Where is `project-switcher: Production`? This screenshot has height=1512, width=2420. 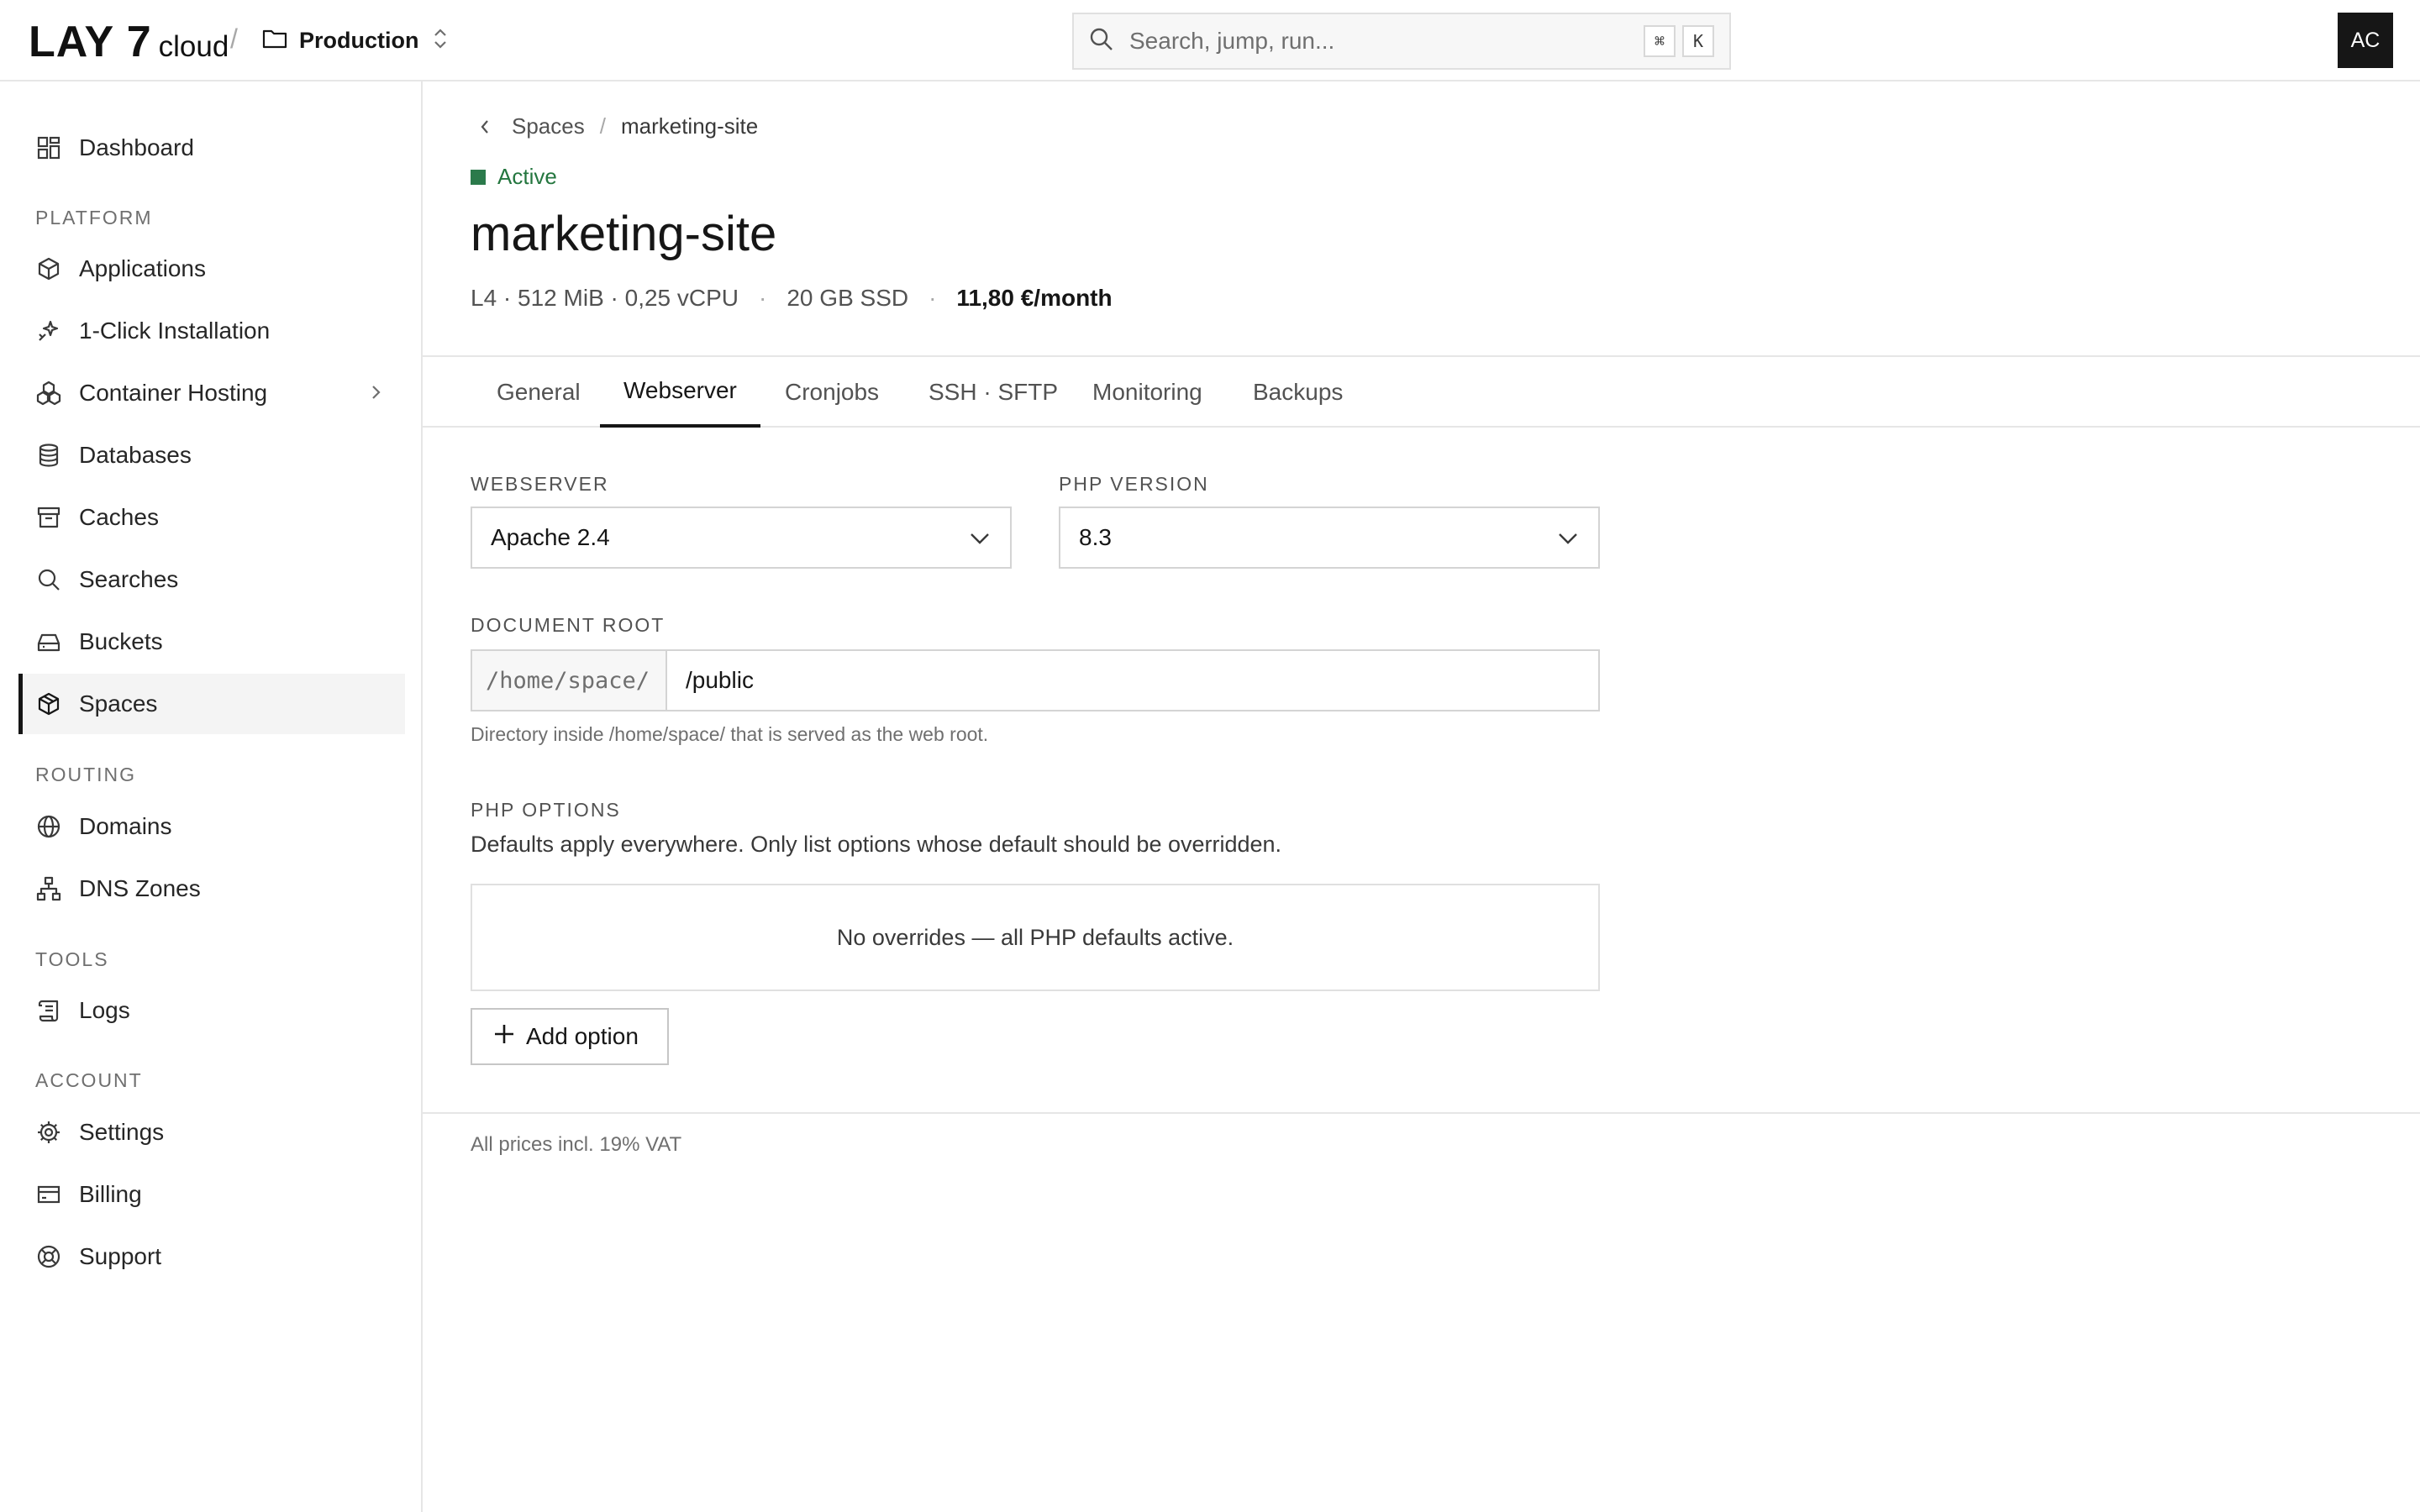 project-switcher: Production is located at coordinates (356, 40).